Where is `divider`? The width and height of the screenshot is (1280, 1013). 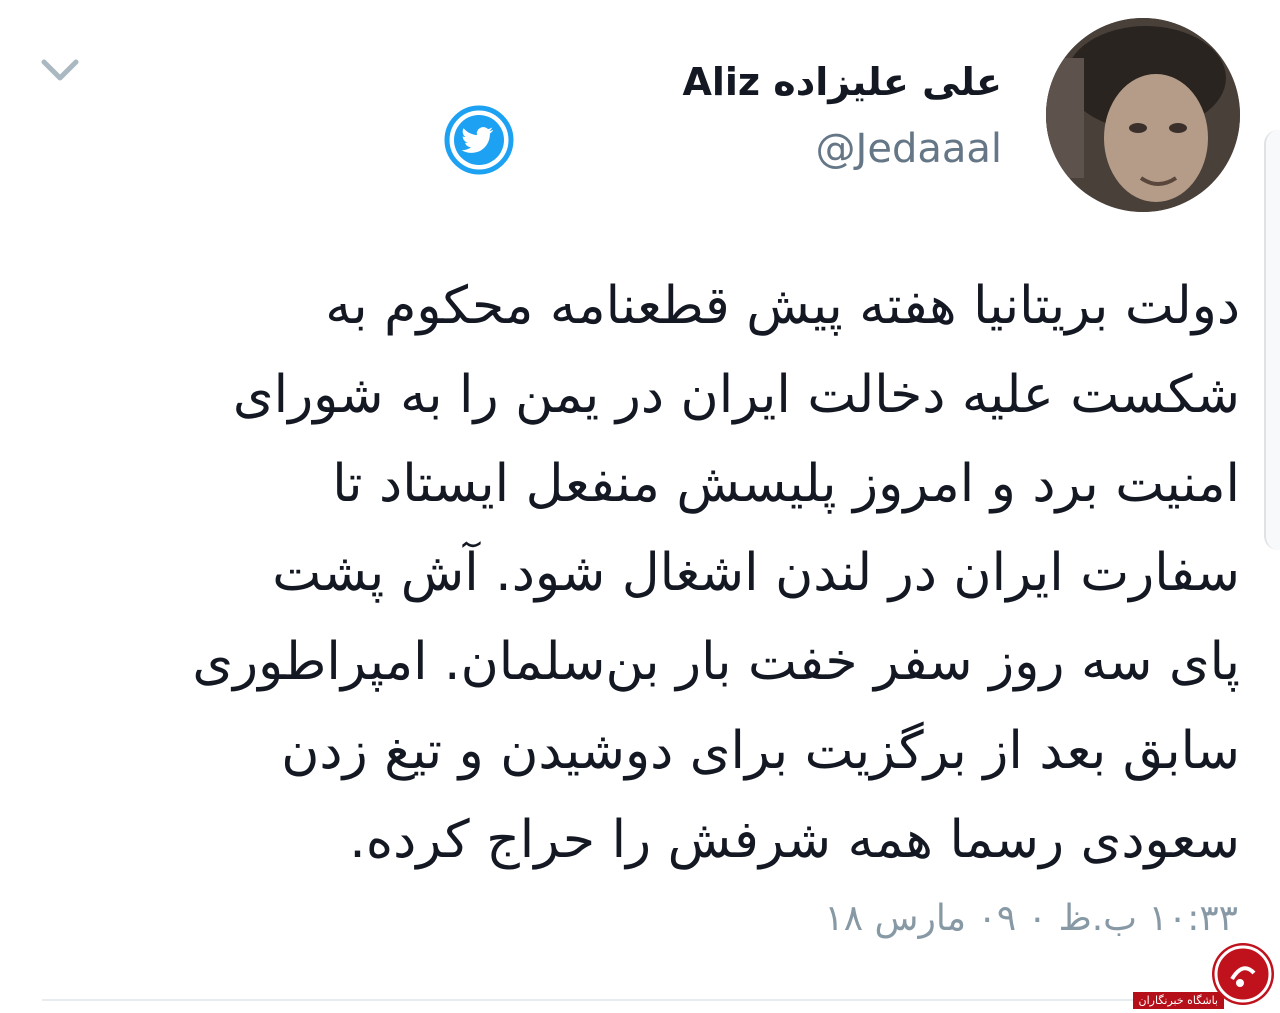 divider is located at coordinates (602, 1000).